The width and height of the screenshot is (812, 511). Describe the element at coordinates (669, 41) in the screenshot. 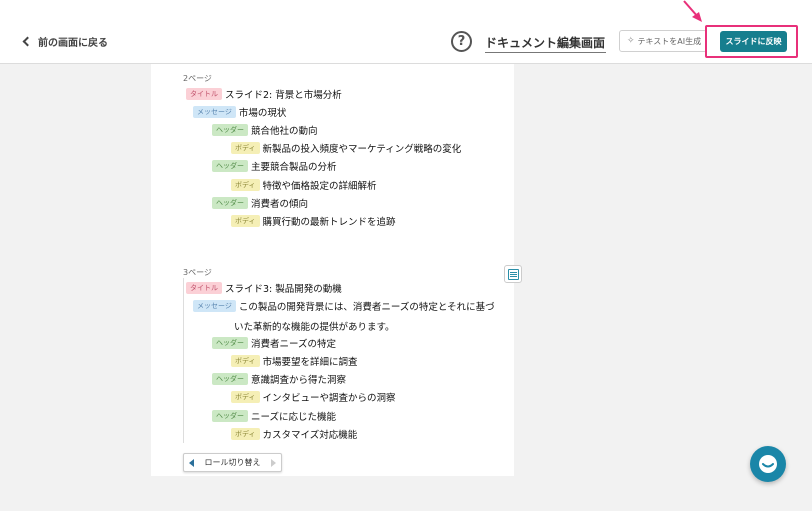

I see `ai-generate-label: テキストをAI生成` at that location.